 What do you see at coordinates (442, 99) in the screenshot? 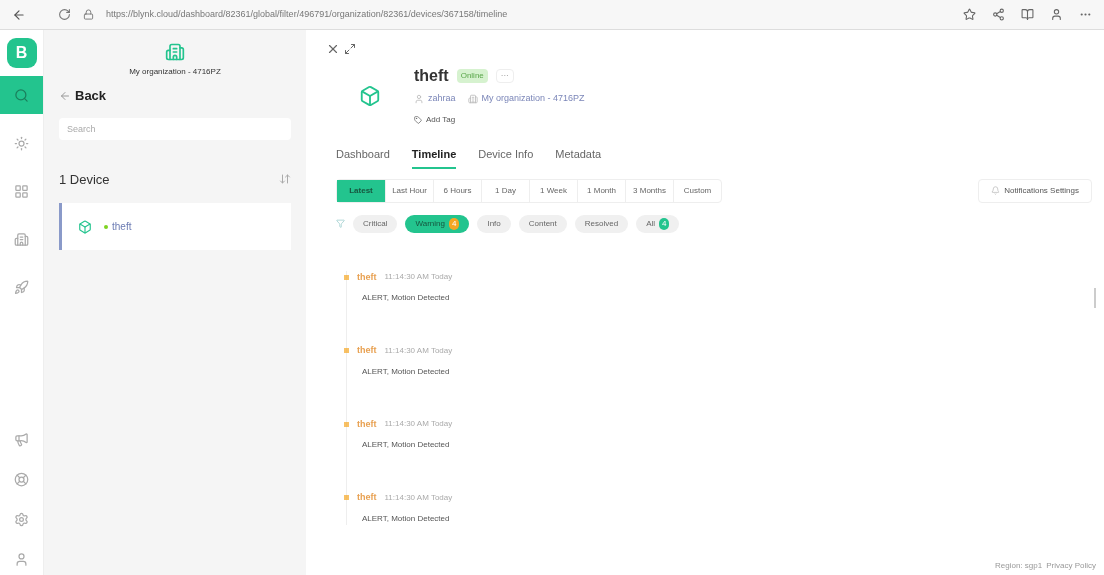
I see `owner-link: zahraa` at bounding box center [442, 99].